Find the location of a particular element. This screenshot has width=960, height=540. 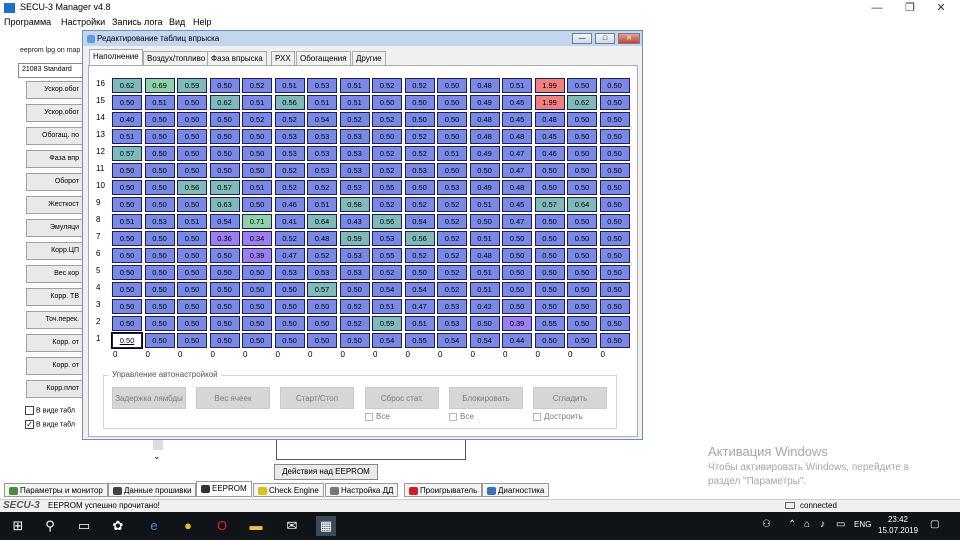

battery-icon: ▭ is located at coordinates (840, 524).